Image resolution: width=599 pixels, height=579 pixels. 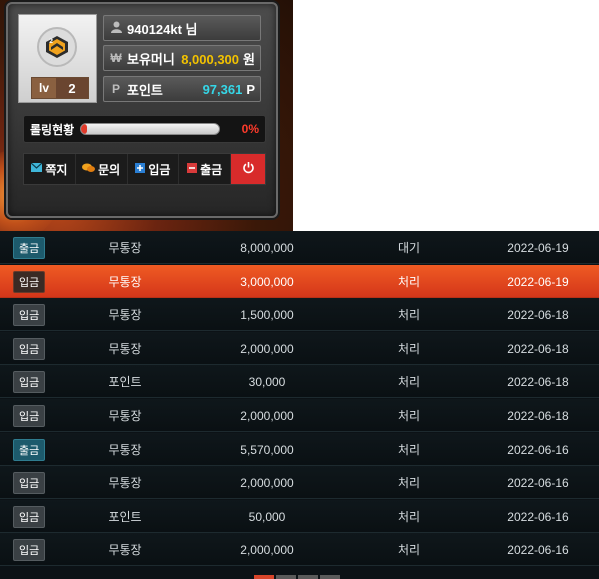 I want to click on username-row: 940124kt 님, so click(x=182, y=28).